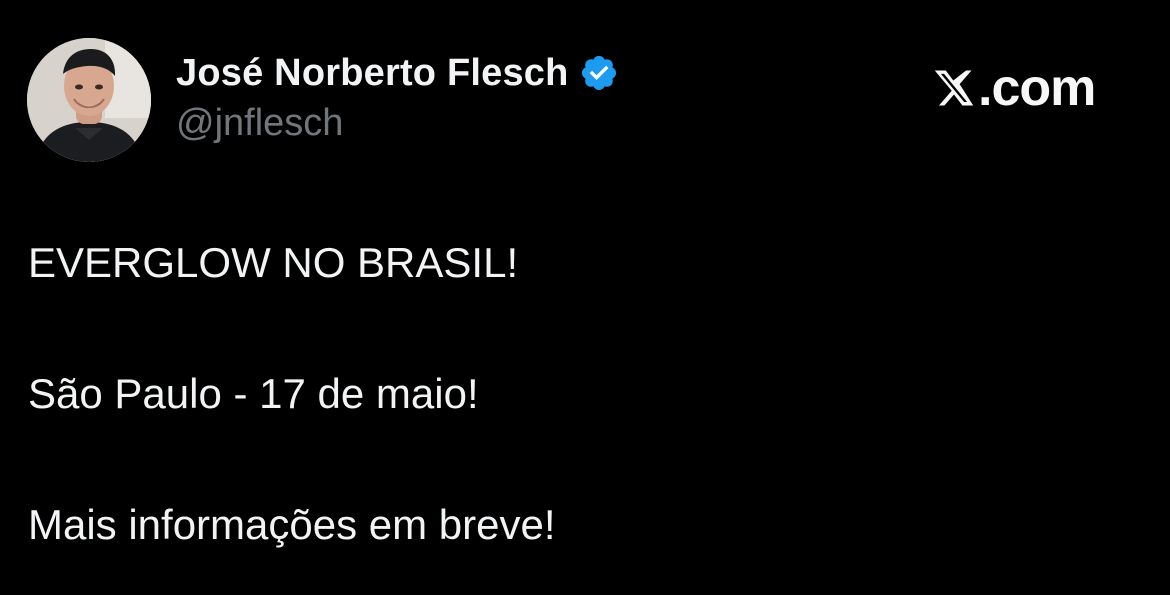 This screenshot has height=595, width=1170. I want to click on avatar, so click(89, 100).